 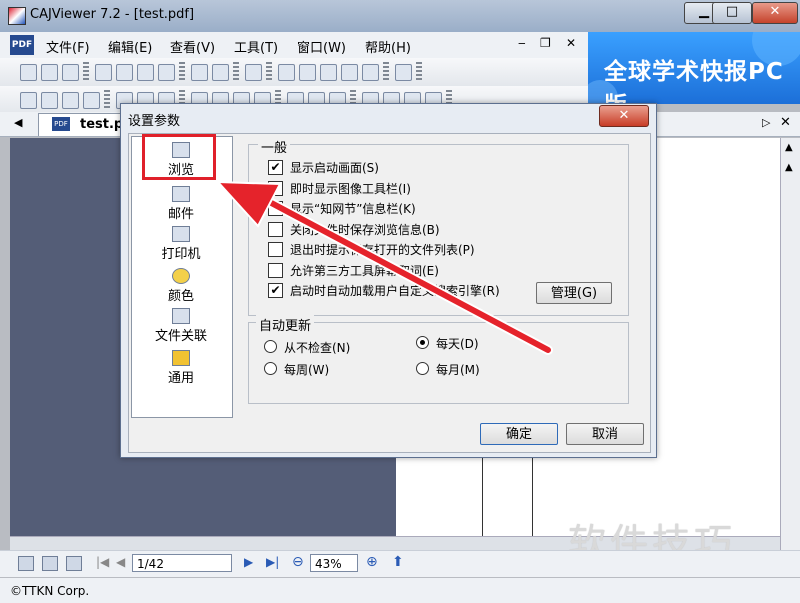 I want to click on single-page-icon, so click(x=103, y=72).